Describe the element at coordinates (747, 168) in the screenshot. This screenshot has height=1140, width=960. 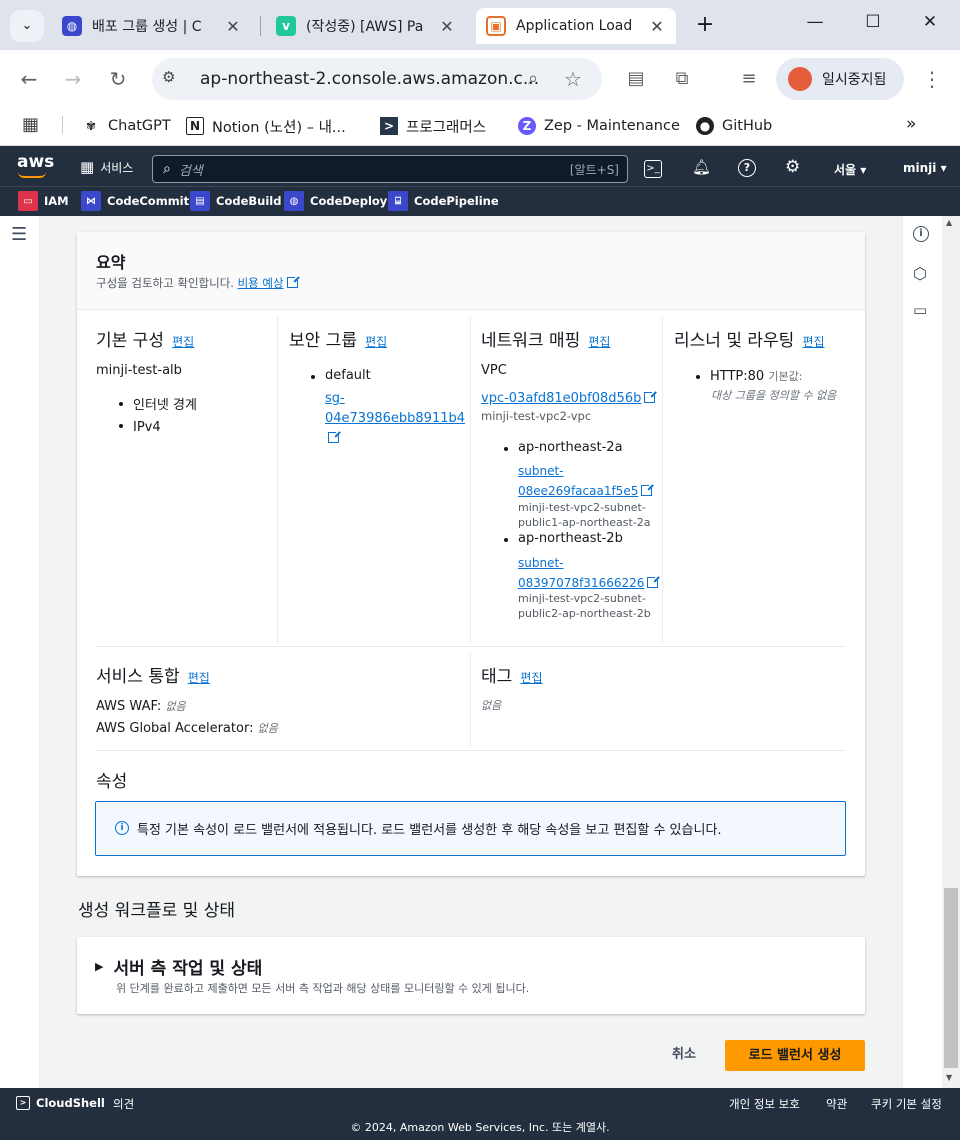
I see `help-icon: ?` at that location.